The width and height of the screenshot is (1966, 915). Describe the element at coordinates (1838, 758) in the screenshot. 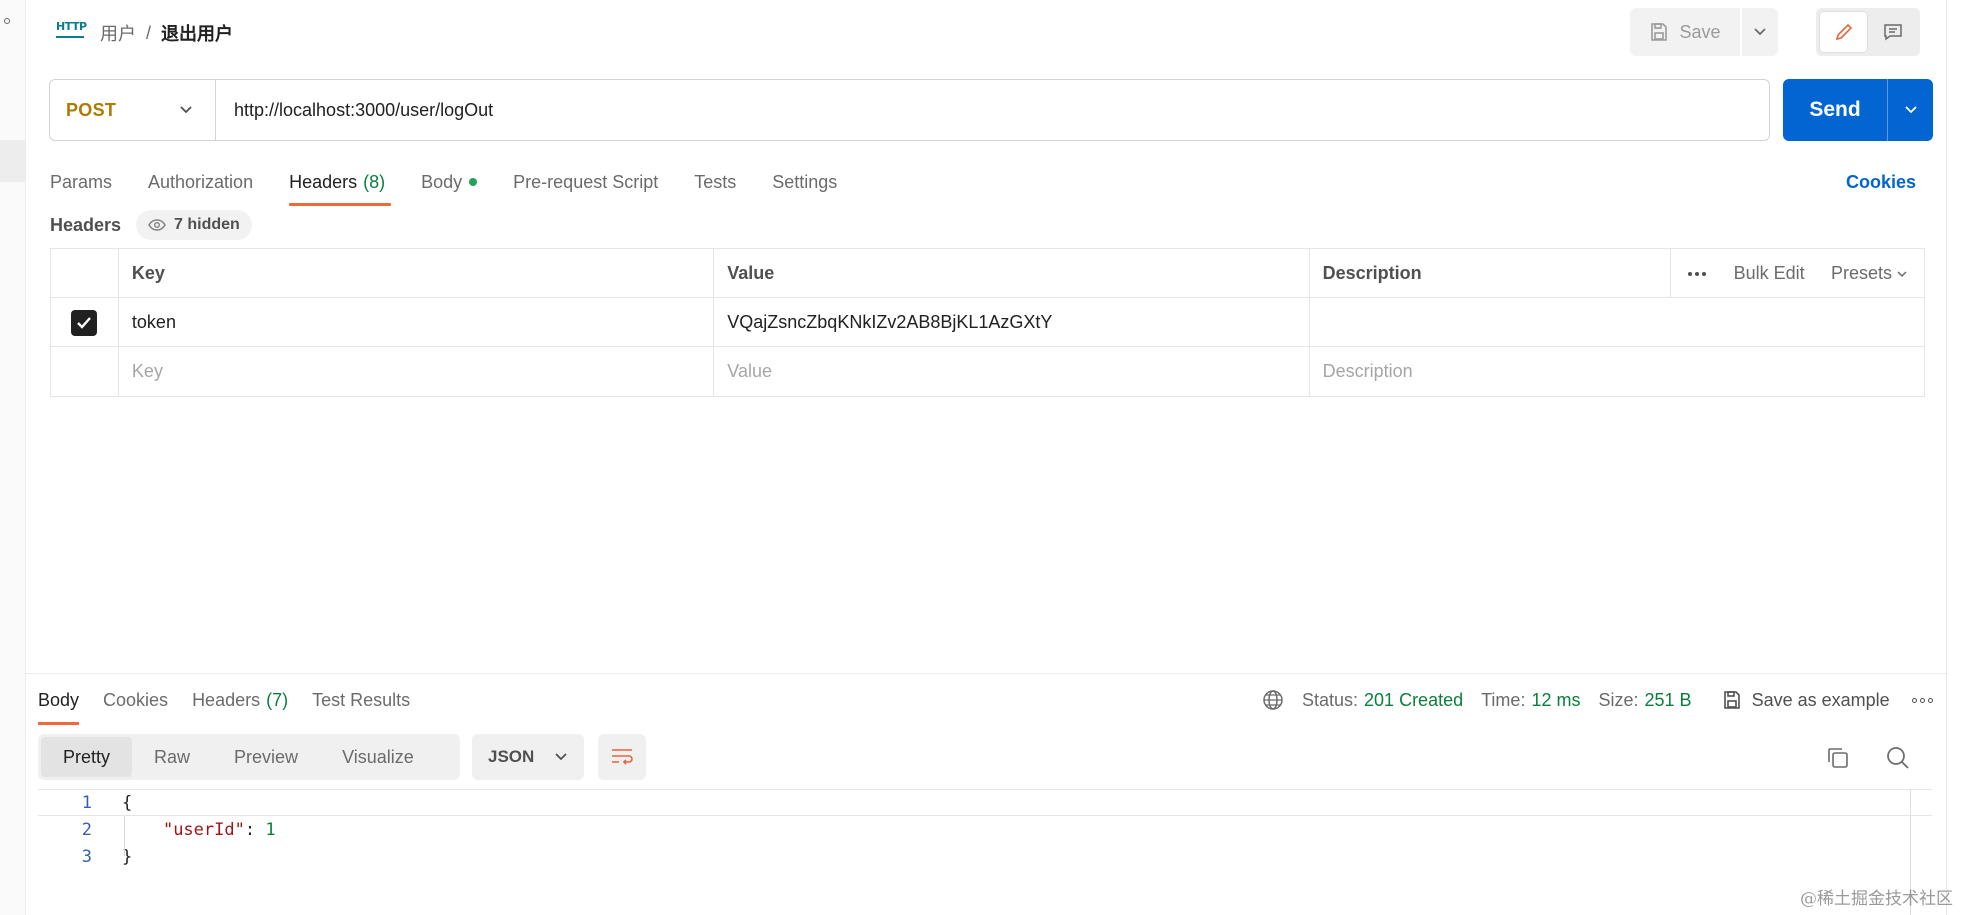

I see `copy-icon` at that location.